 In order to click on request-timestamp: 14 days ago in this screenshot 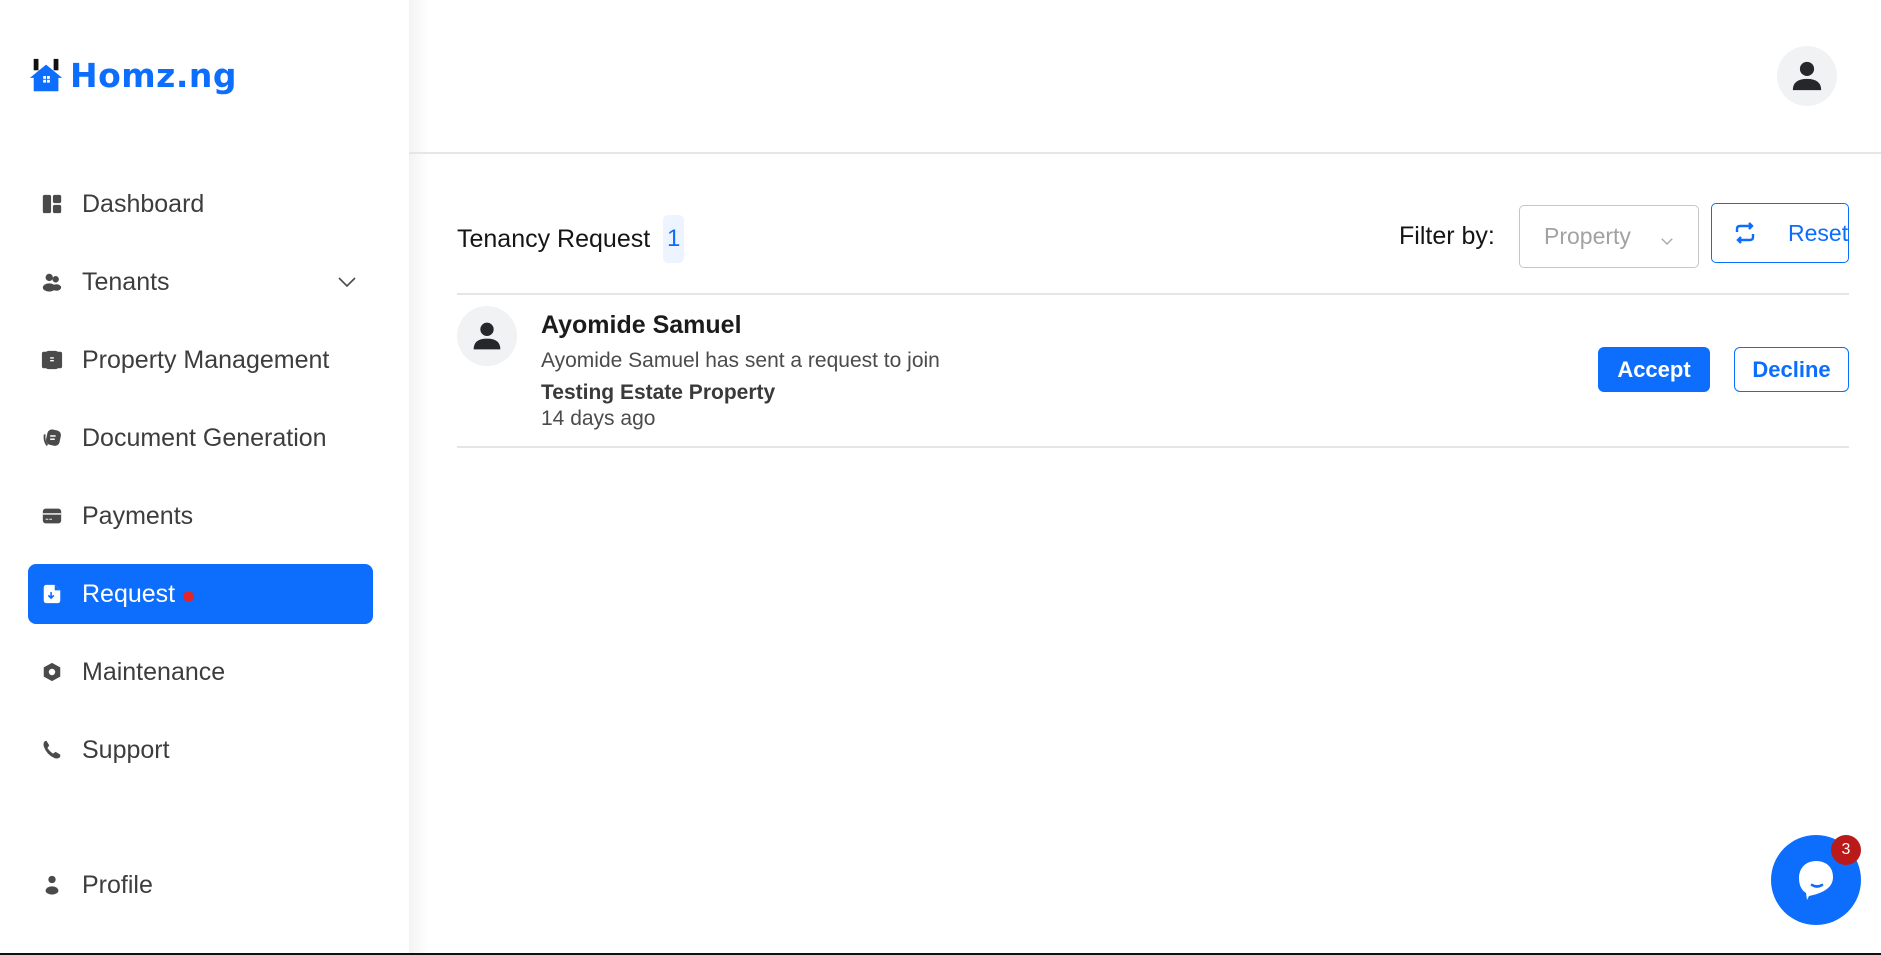, I will do `click(598, 418)`.